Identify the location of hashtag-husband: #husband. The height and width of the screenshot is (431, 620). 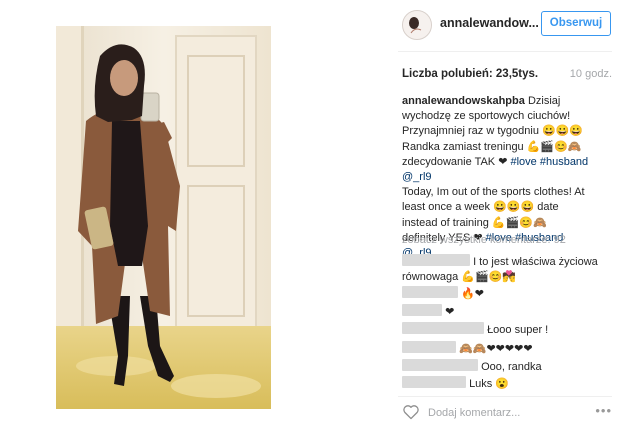
(564, 162).